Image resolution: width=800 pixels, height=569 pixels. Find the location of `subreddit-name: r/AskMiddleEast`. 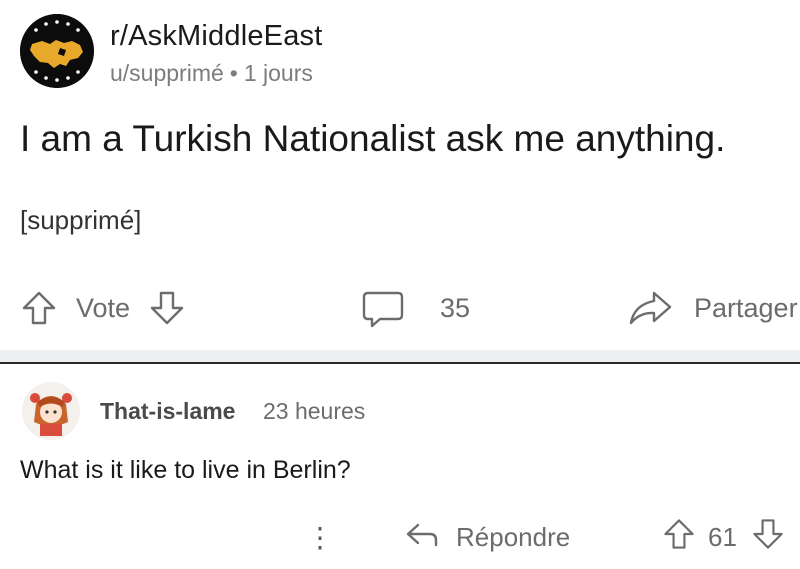

subreddit-name: r/AskMiddleEast is located at coordinates (216, 36).